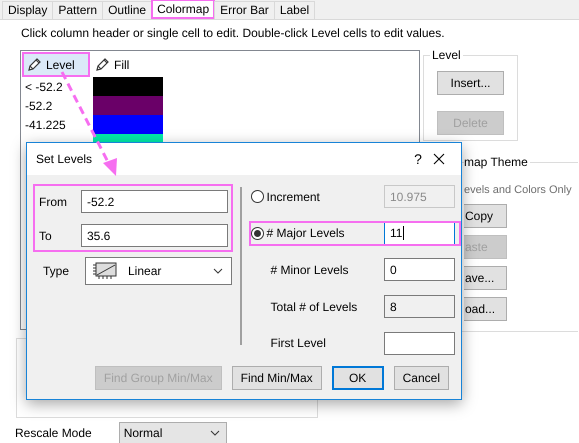 The height and width of the screenshot is (443, 579). I want to click on button: Cancel, so click(421, 378).